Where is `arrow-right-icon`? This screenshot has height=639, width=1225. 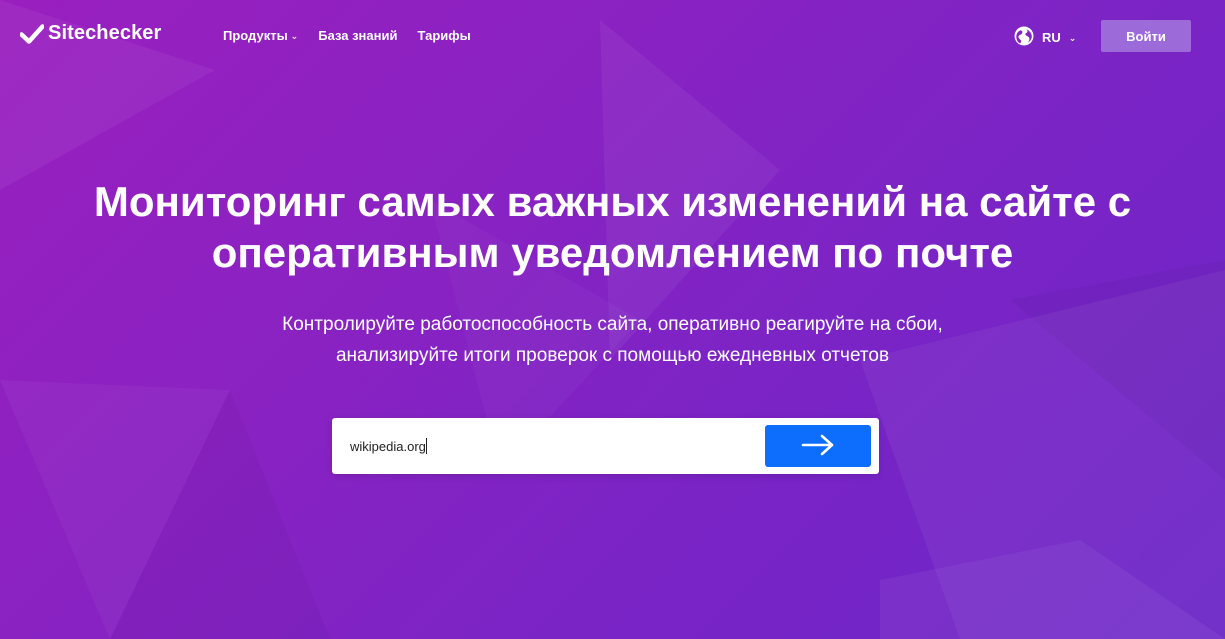
arrow-right-icon is located at coordinates (818, 446).